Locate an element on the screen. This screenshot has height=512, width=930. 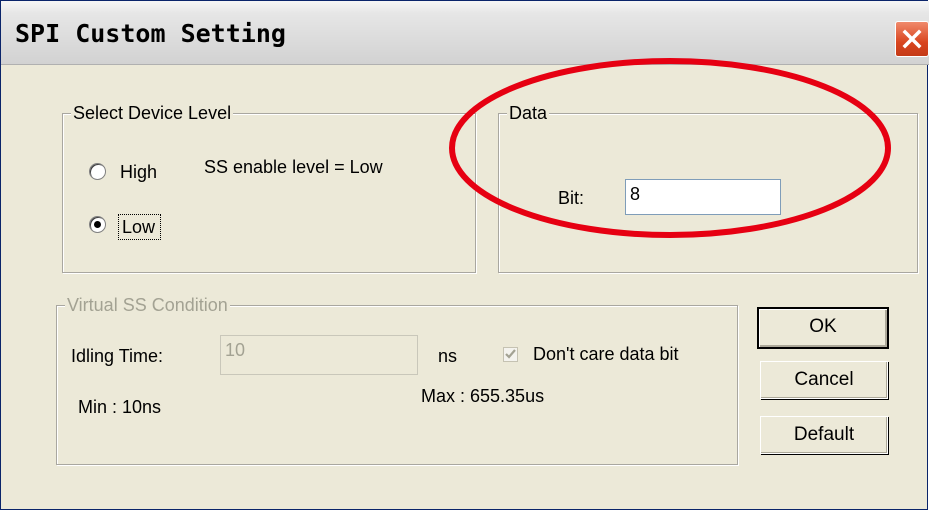
idling-time-input: 10 is located at coordinates (319, 355).